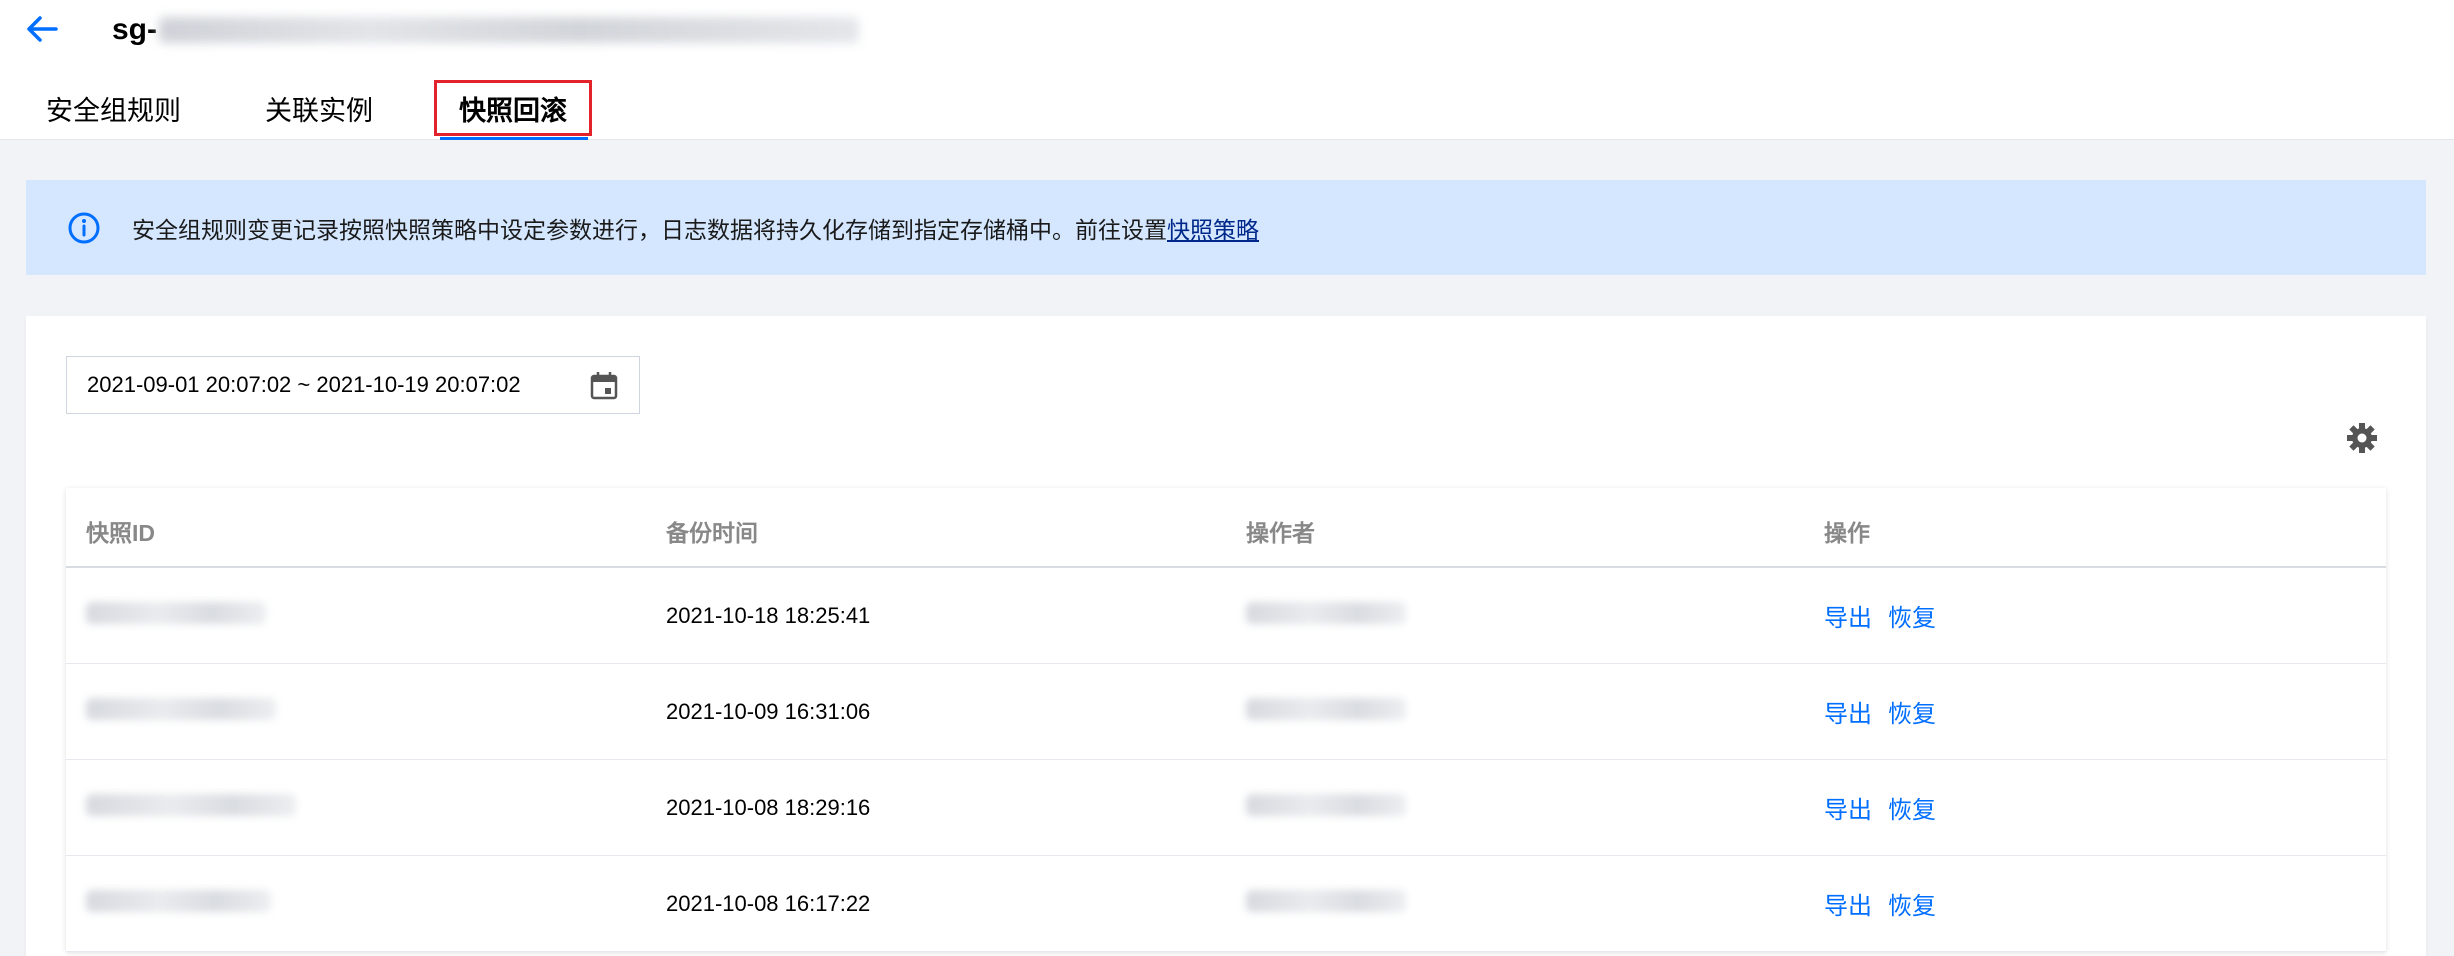 Image resolution: width=2454 pixels, height=956 pixels. I want to click on backup-time: 2021-10-08 18:29:16, so click(768, 807).